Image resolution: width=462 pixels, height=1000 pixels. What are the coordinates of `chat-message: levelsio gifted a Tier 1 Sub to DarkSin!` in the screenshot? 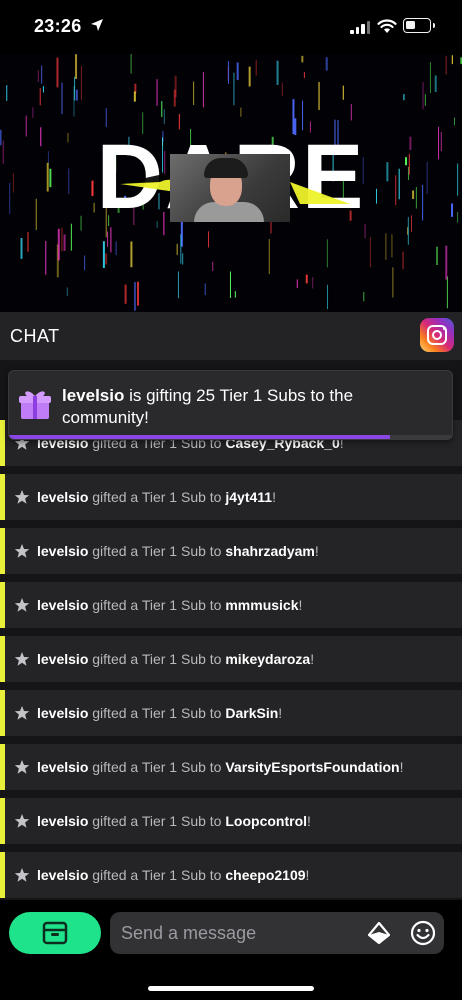 It's located at (231, 713).